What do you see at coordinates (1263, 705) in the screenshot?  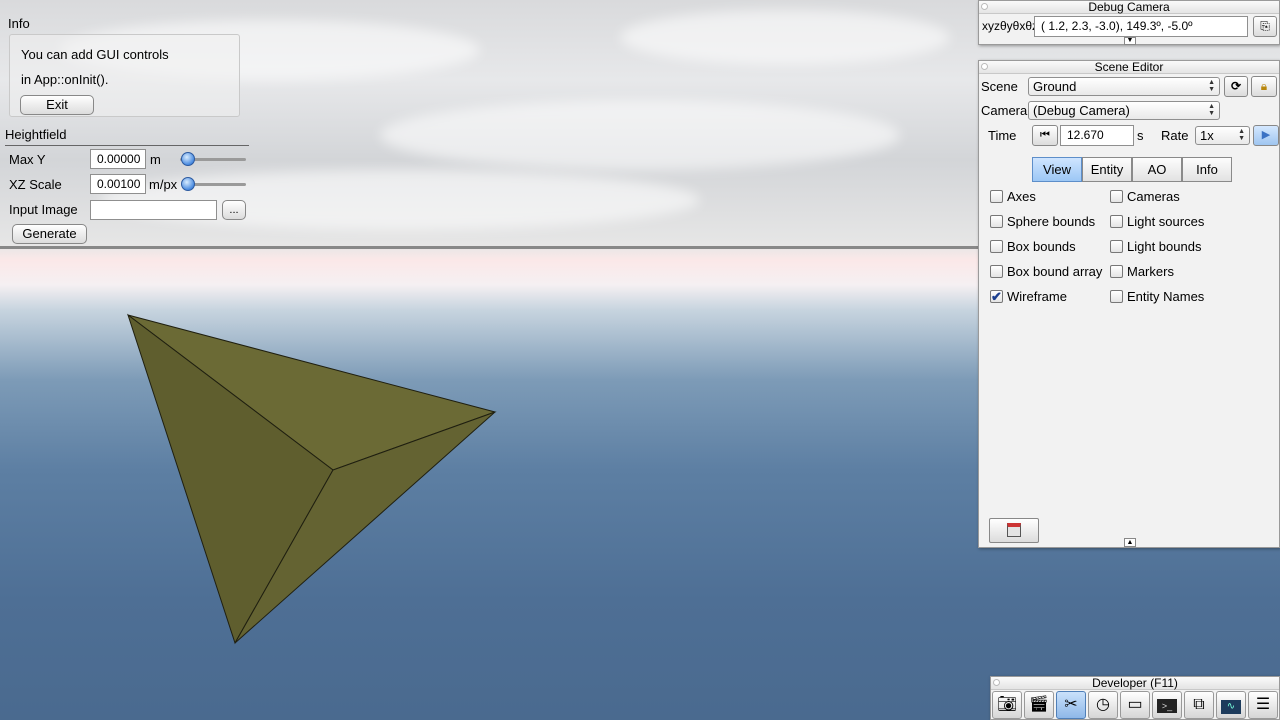 I see `log-icon: ☰` at bounding box center [1263, 705].